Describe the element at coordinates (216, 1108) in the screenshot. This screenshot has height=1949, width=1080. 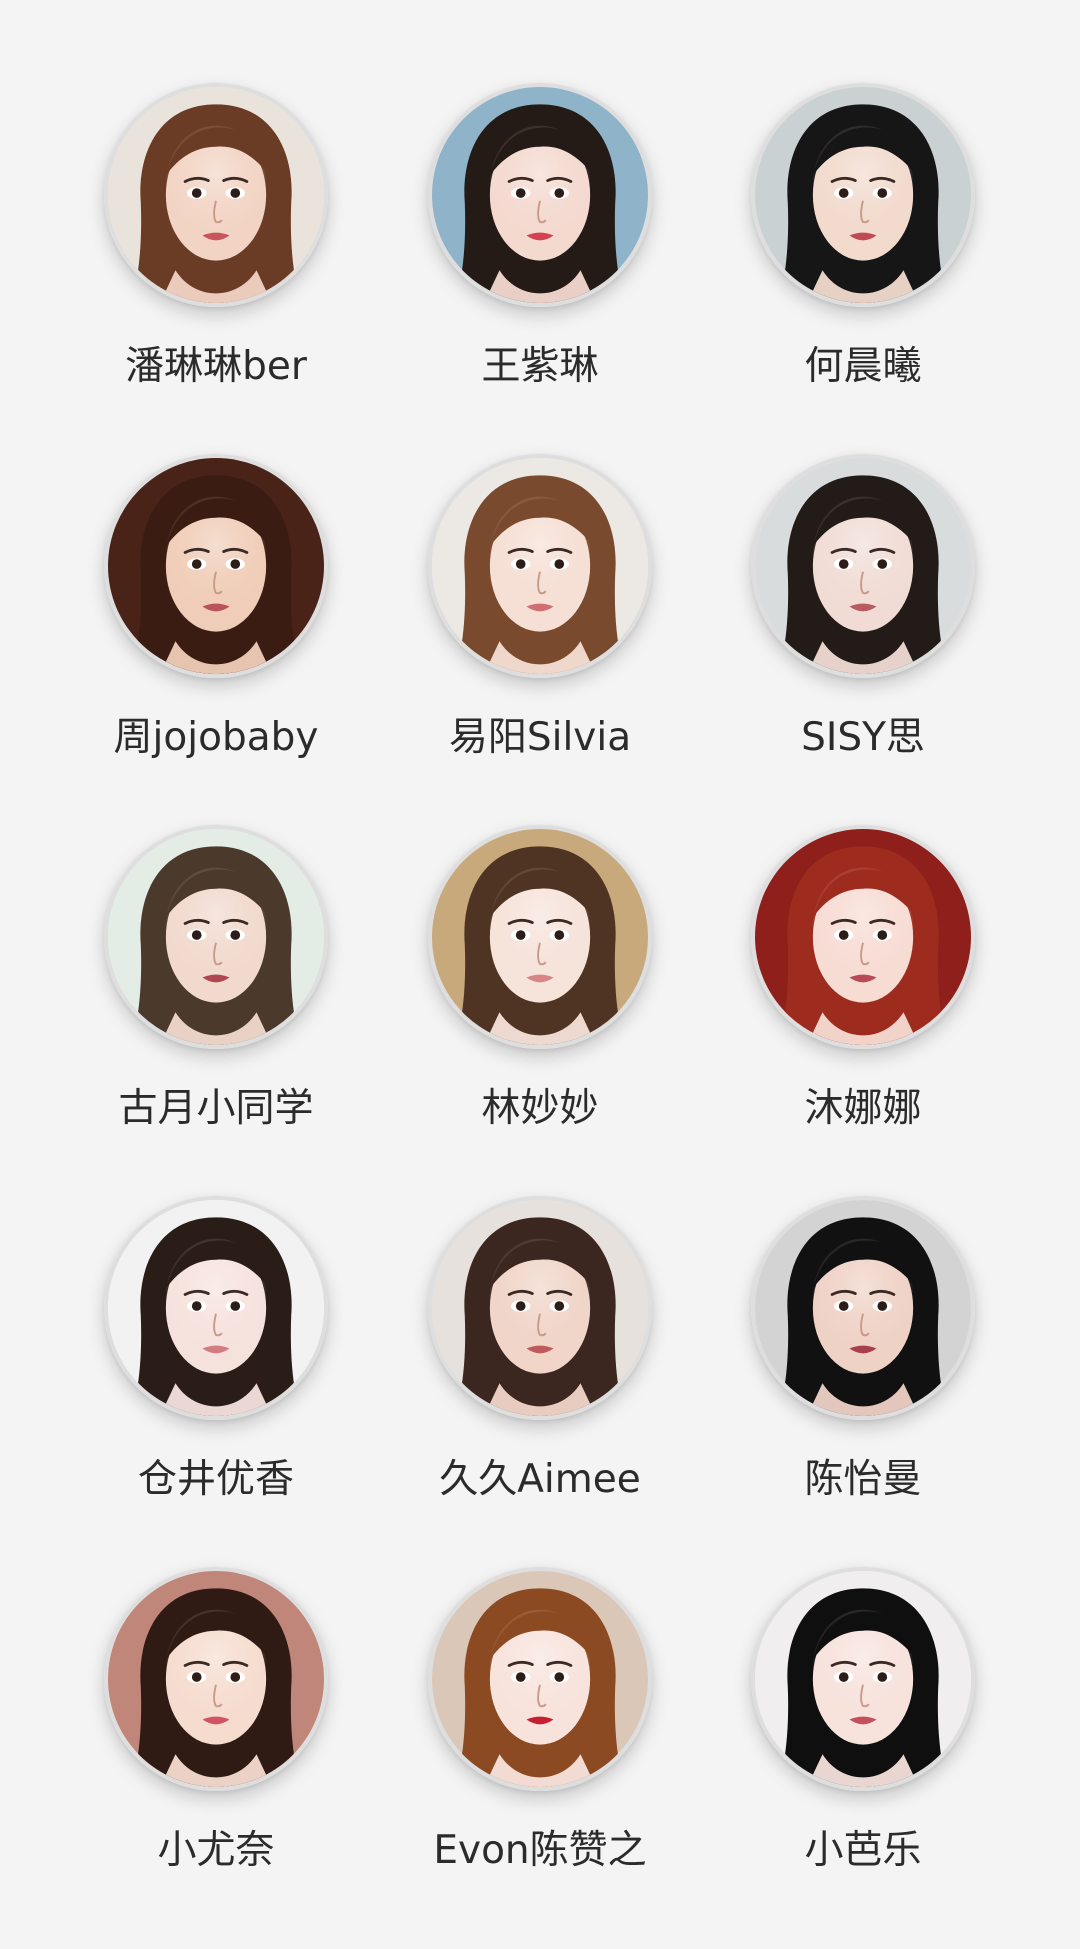
I see `profile-name: 古月小同学` at that location.